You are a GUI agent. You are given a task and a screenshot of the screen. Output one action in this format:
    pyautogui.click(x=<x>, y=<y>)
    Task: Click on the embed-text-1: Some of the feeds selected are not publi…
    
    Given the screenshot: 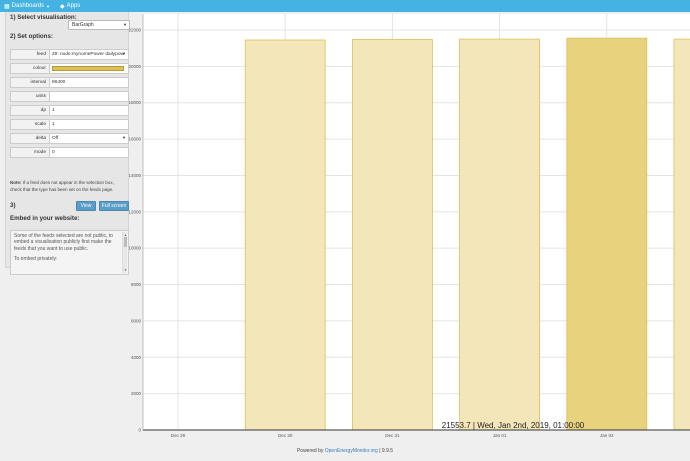 What is the action you would take?
    pyautogui.click(x=63, y=242)
    